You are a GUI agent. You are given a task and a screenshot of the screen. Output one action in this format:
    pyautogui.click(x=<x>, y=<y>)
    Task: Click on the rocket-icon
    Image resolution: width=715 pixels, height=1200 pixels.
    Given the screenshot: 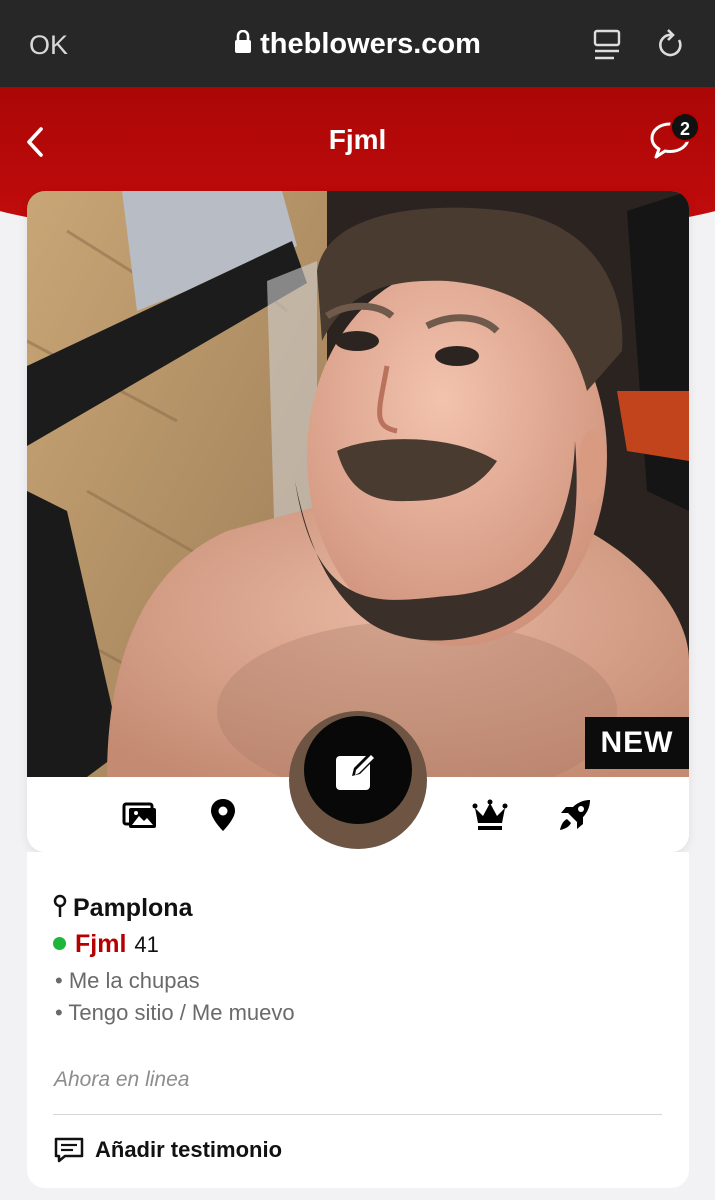 What is the action you would take?
    pyautogui.click(x=575, y=815)
    